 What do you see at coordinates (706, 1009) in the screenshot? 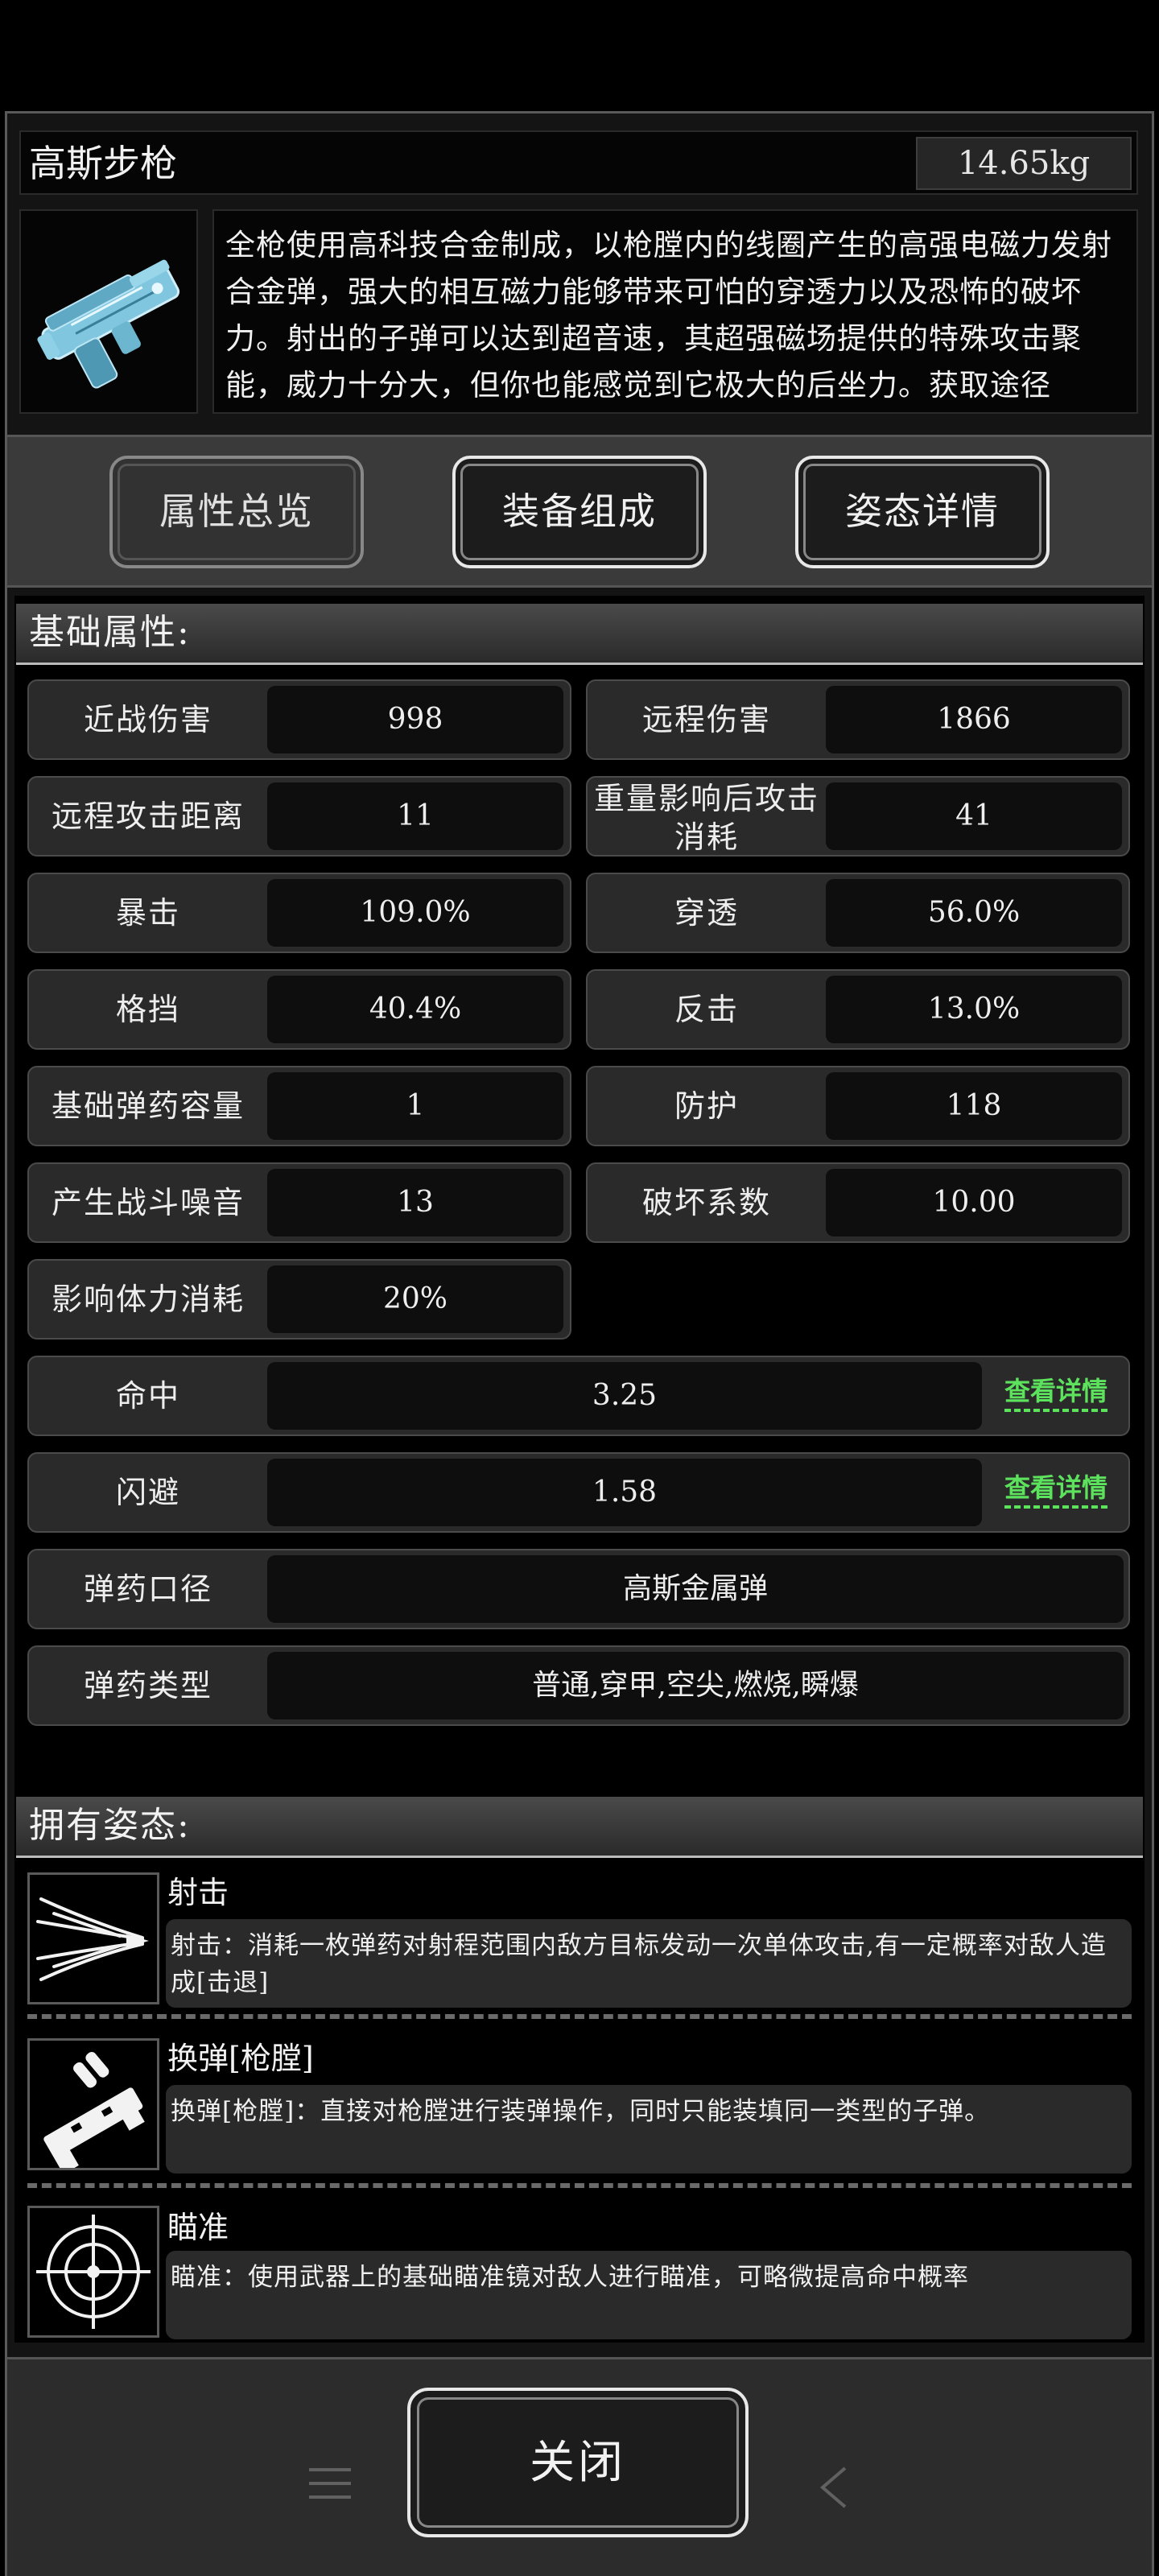
I see `stat-label: 反击` at bounding box center [706, 1009].